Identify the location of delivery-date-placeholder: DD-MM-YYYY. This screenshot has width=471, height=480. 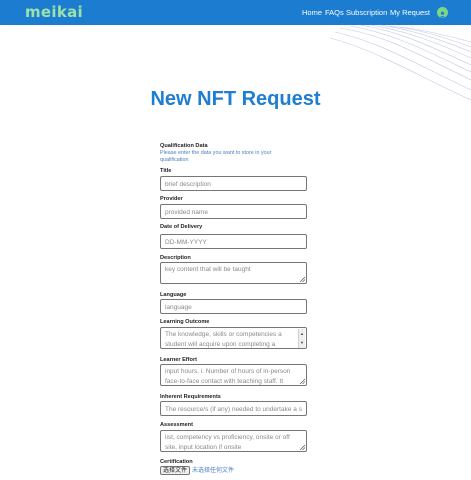
(186, 242).